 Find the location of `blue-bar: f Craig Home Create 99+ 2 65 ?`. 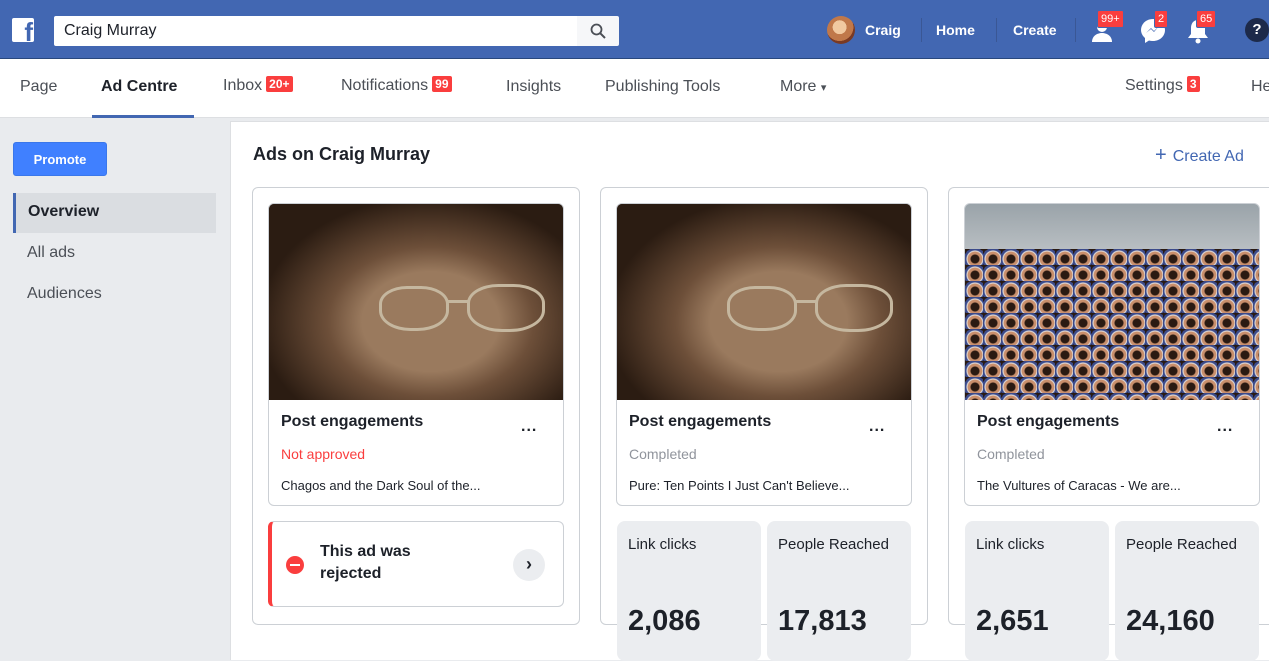

blue-bar: f Craig Home Create 99+ 2 65 ? is located at coordinates (634, 29).